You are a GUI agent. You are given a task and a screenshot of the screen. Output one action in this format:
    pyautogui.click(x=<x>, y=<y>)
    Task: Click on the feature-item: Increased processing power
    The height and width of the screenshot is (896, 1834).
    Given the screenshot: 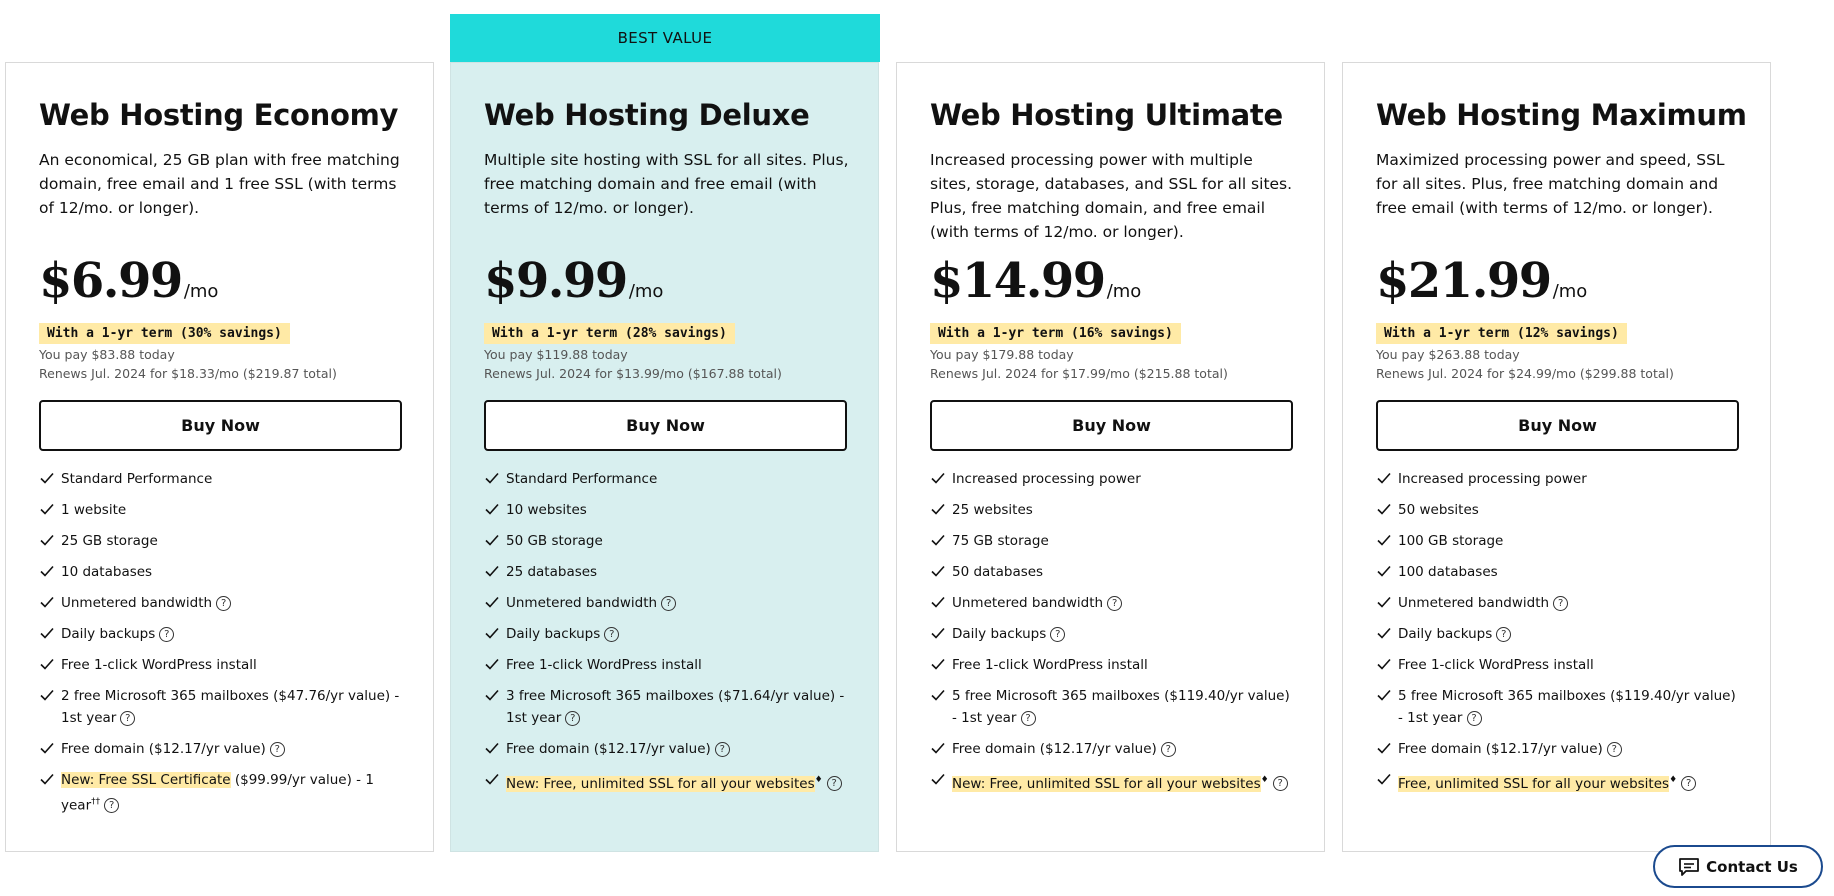 What is the action you would take?
    pyautogui.click(x=1558, y=479)
    